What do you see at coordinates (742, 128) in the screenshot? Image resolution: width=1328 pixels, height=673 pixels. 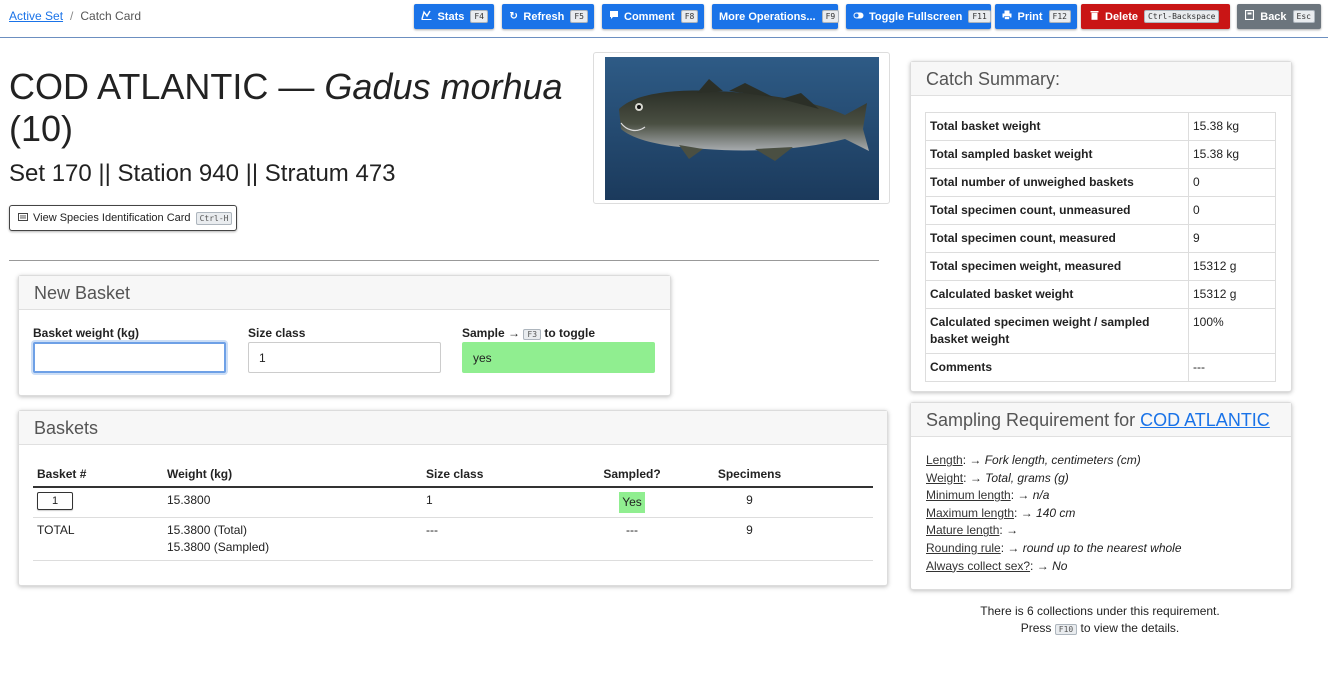 I see `species-photo` at bounding box center [742, 128].